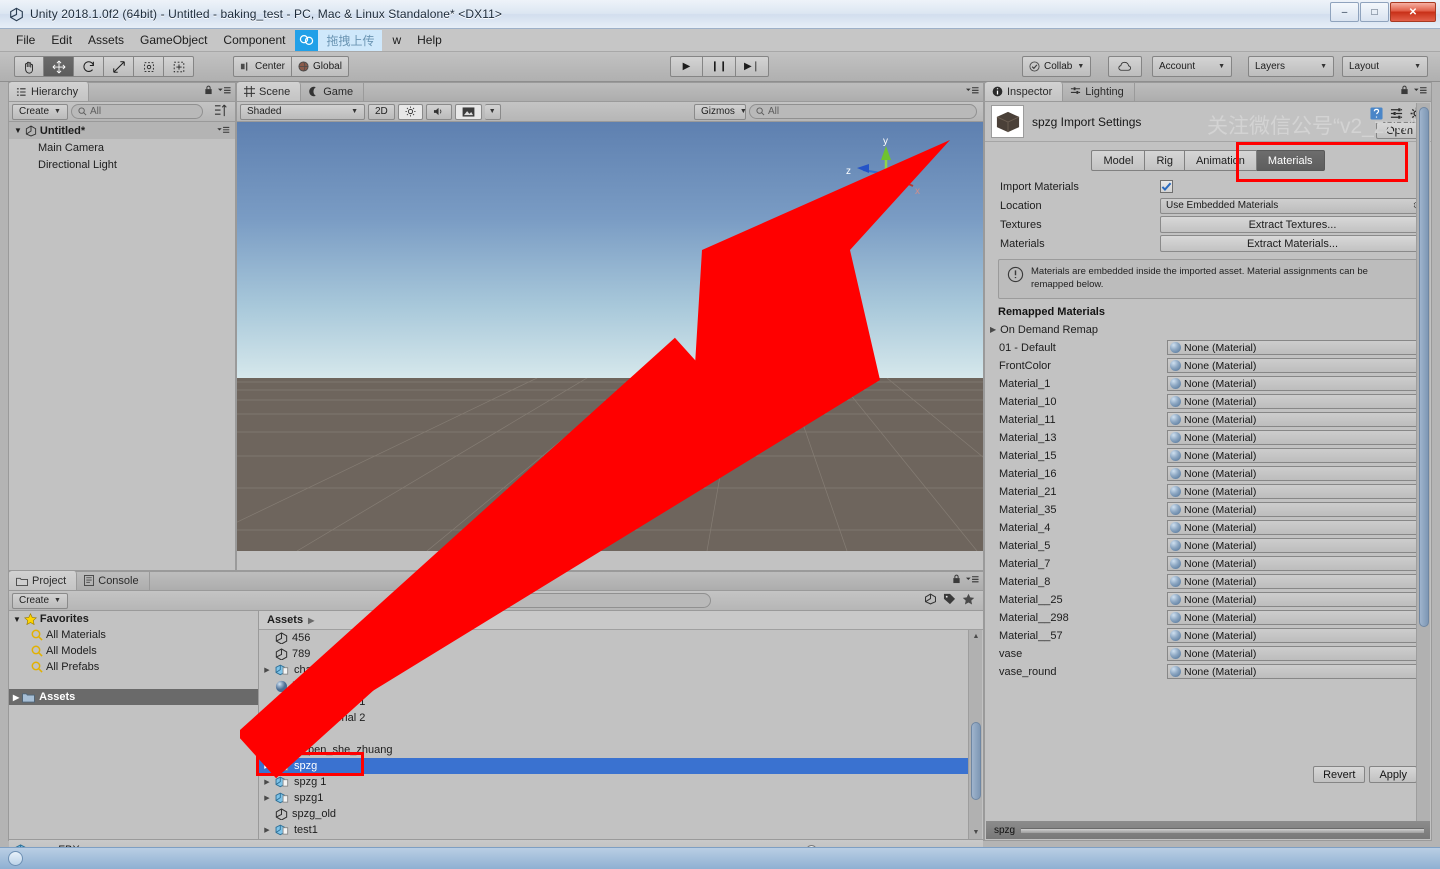 The height and width of the screenshot is (869, 1440). Describe the element at coordinates (1344, 12) in the screenshot. I see `minimize-button: –` at that location.